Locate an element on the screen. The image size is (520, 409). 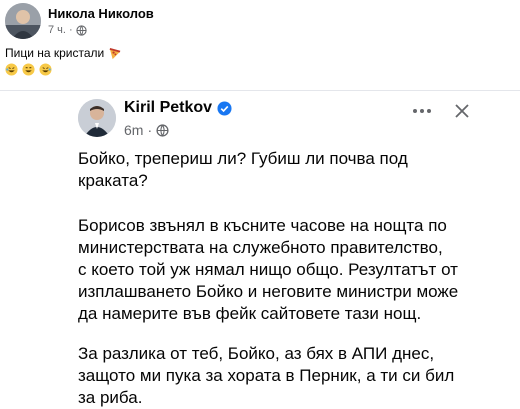
grin-emoji-icon is located at coordinates (28, 69).